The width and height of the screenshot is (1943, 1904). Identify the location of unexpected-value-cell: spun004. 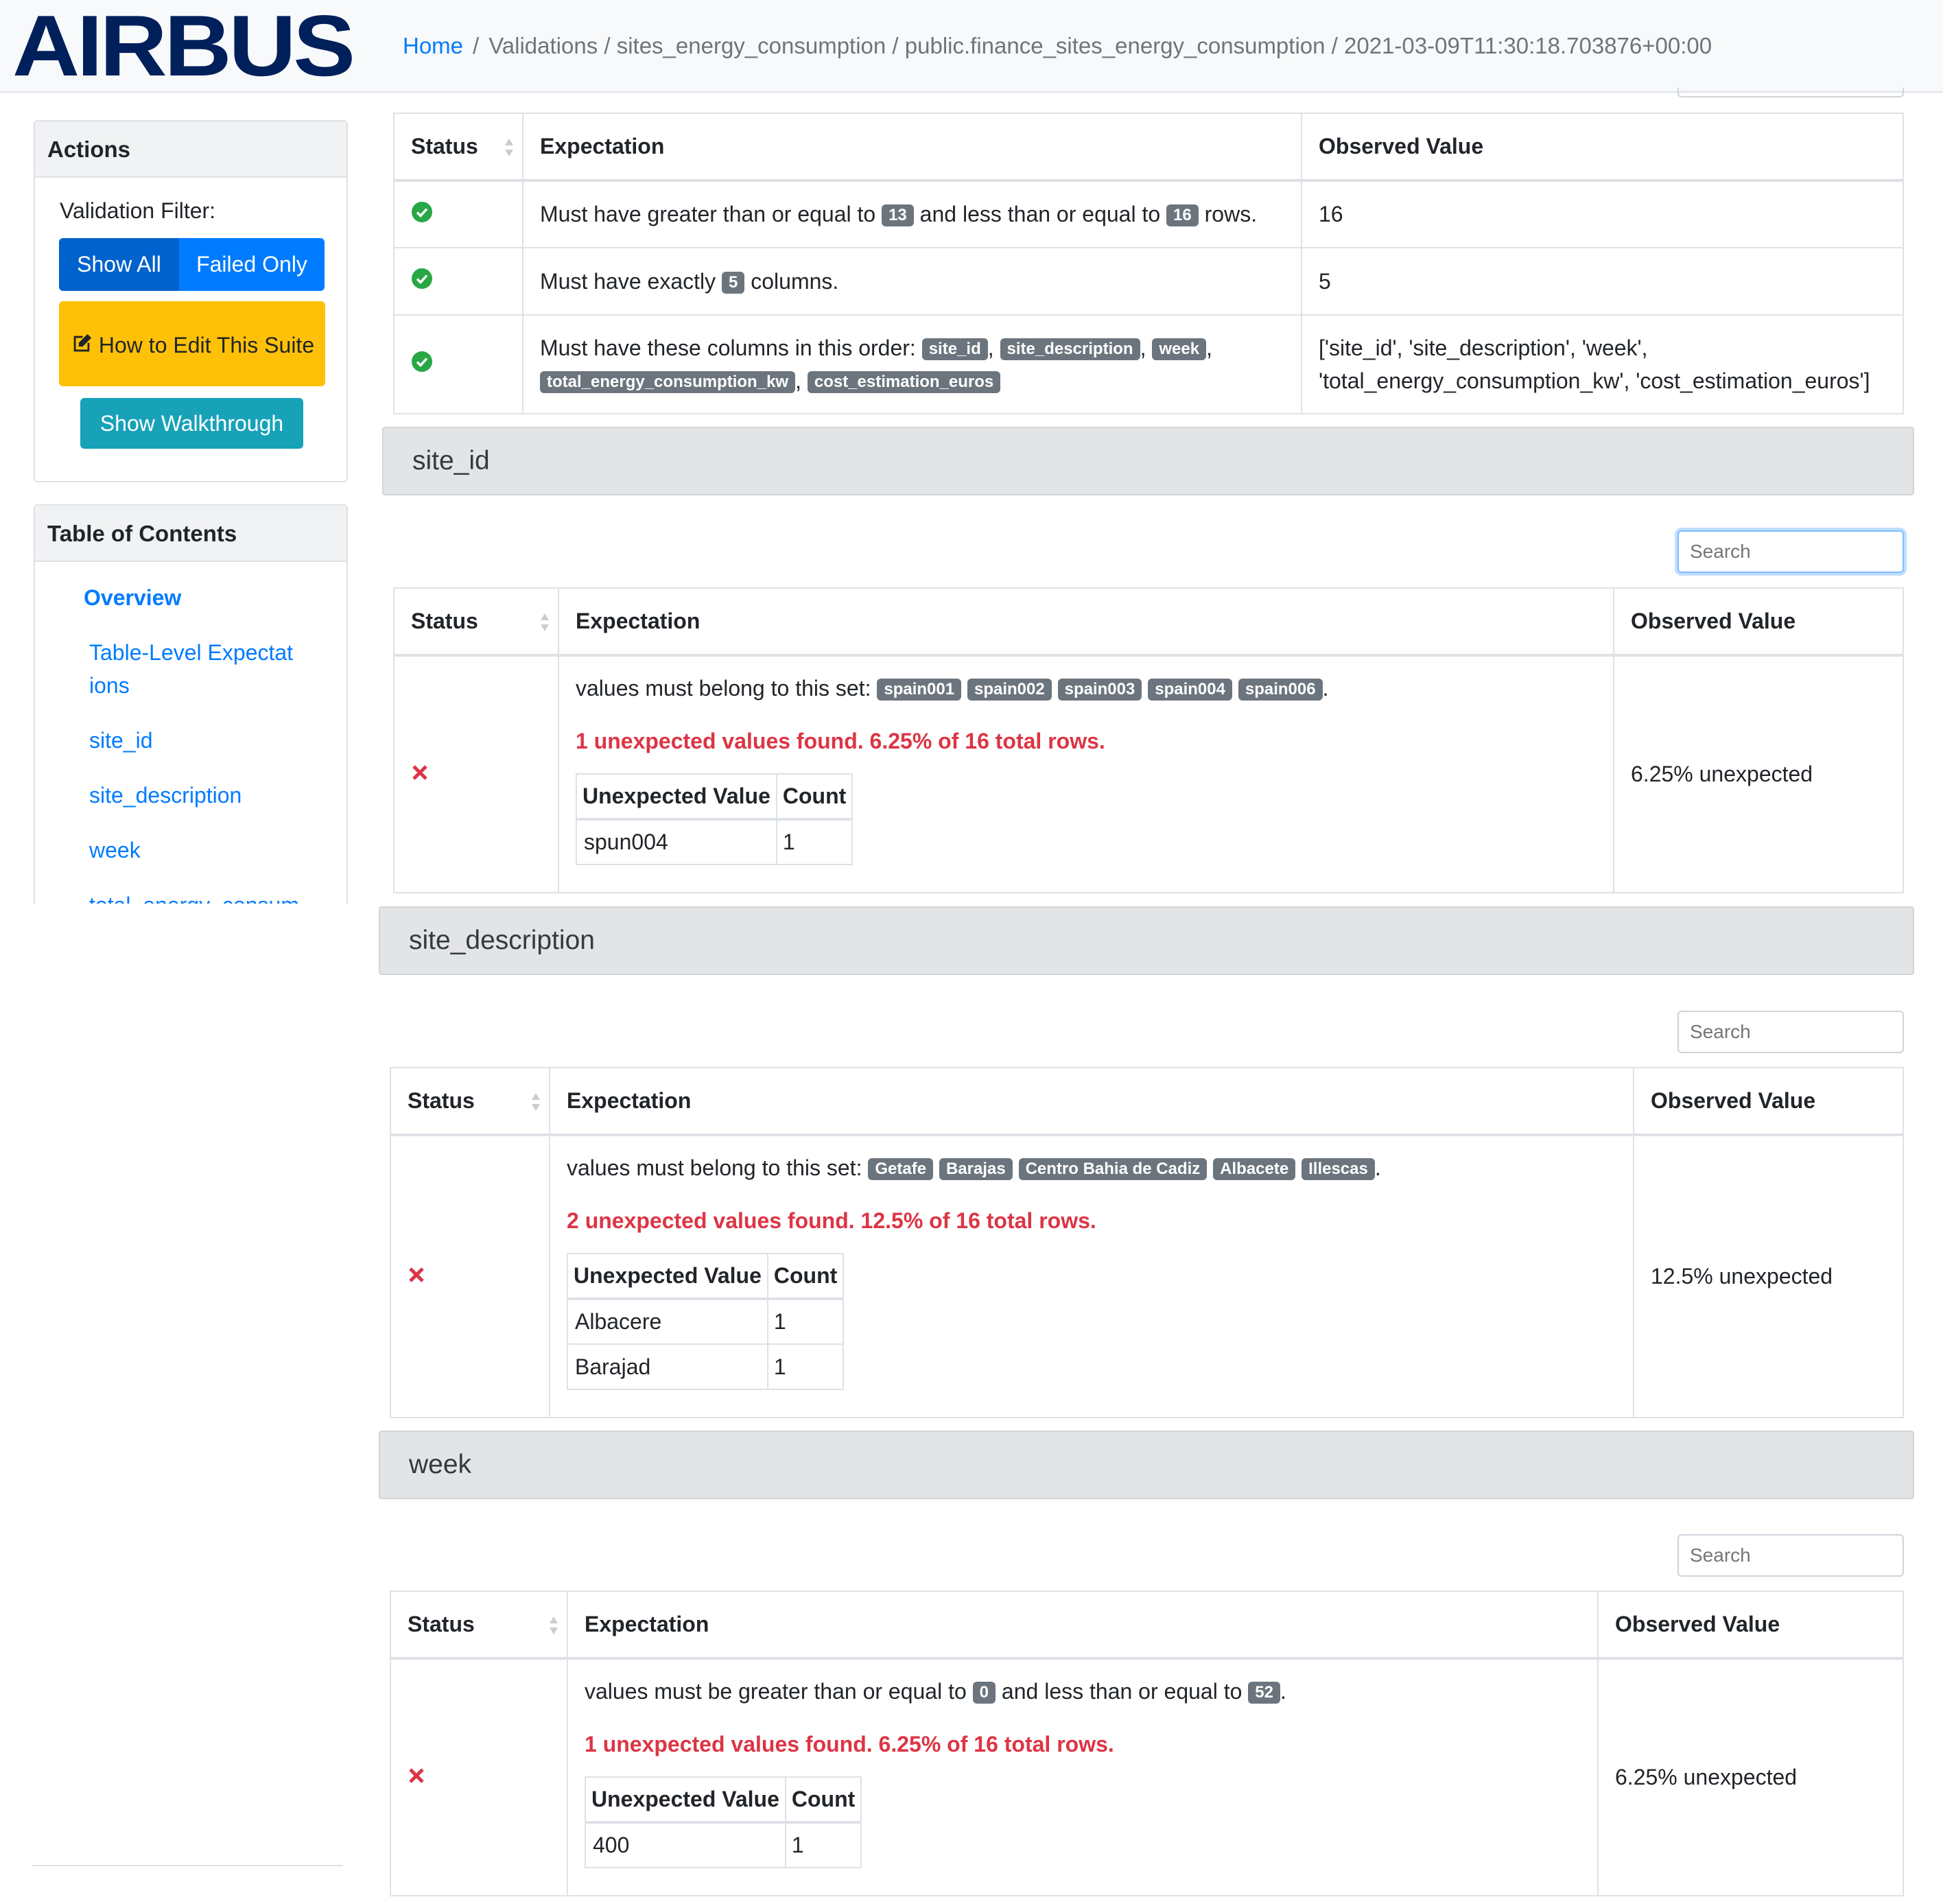
(676, 842).